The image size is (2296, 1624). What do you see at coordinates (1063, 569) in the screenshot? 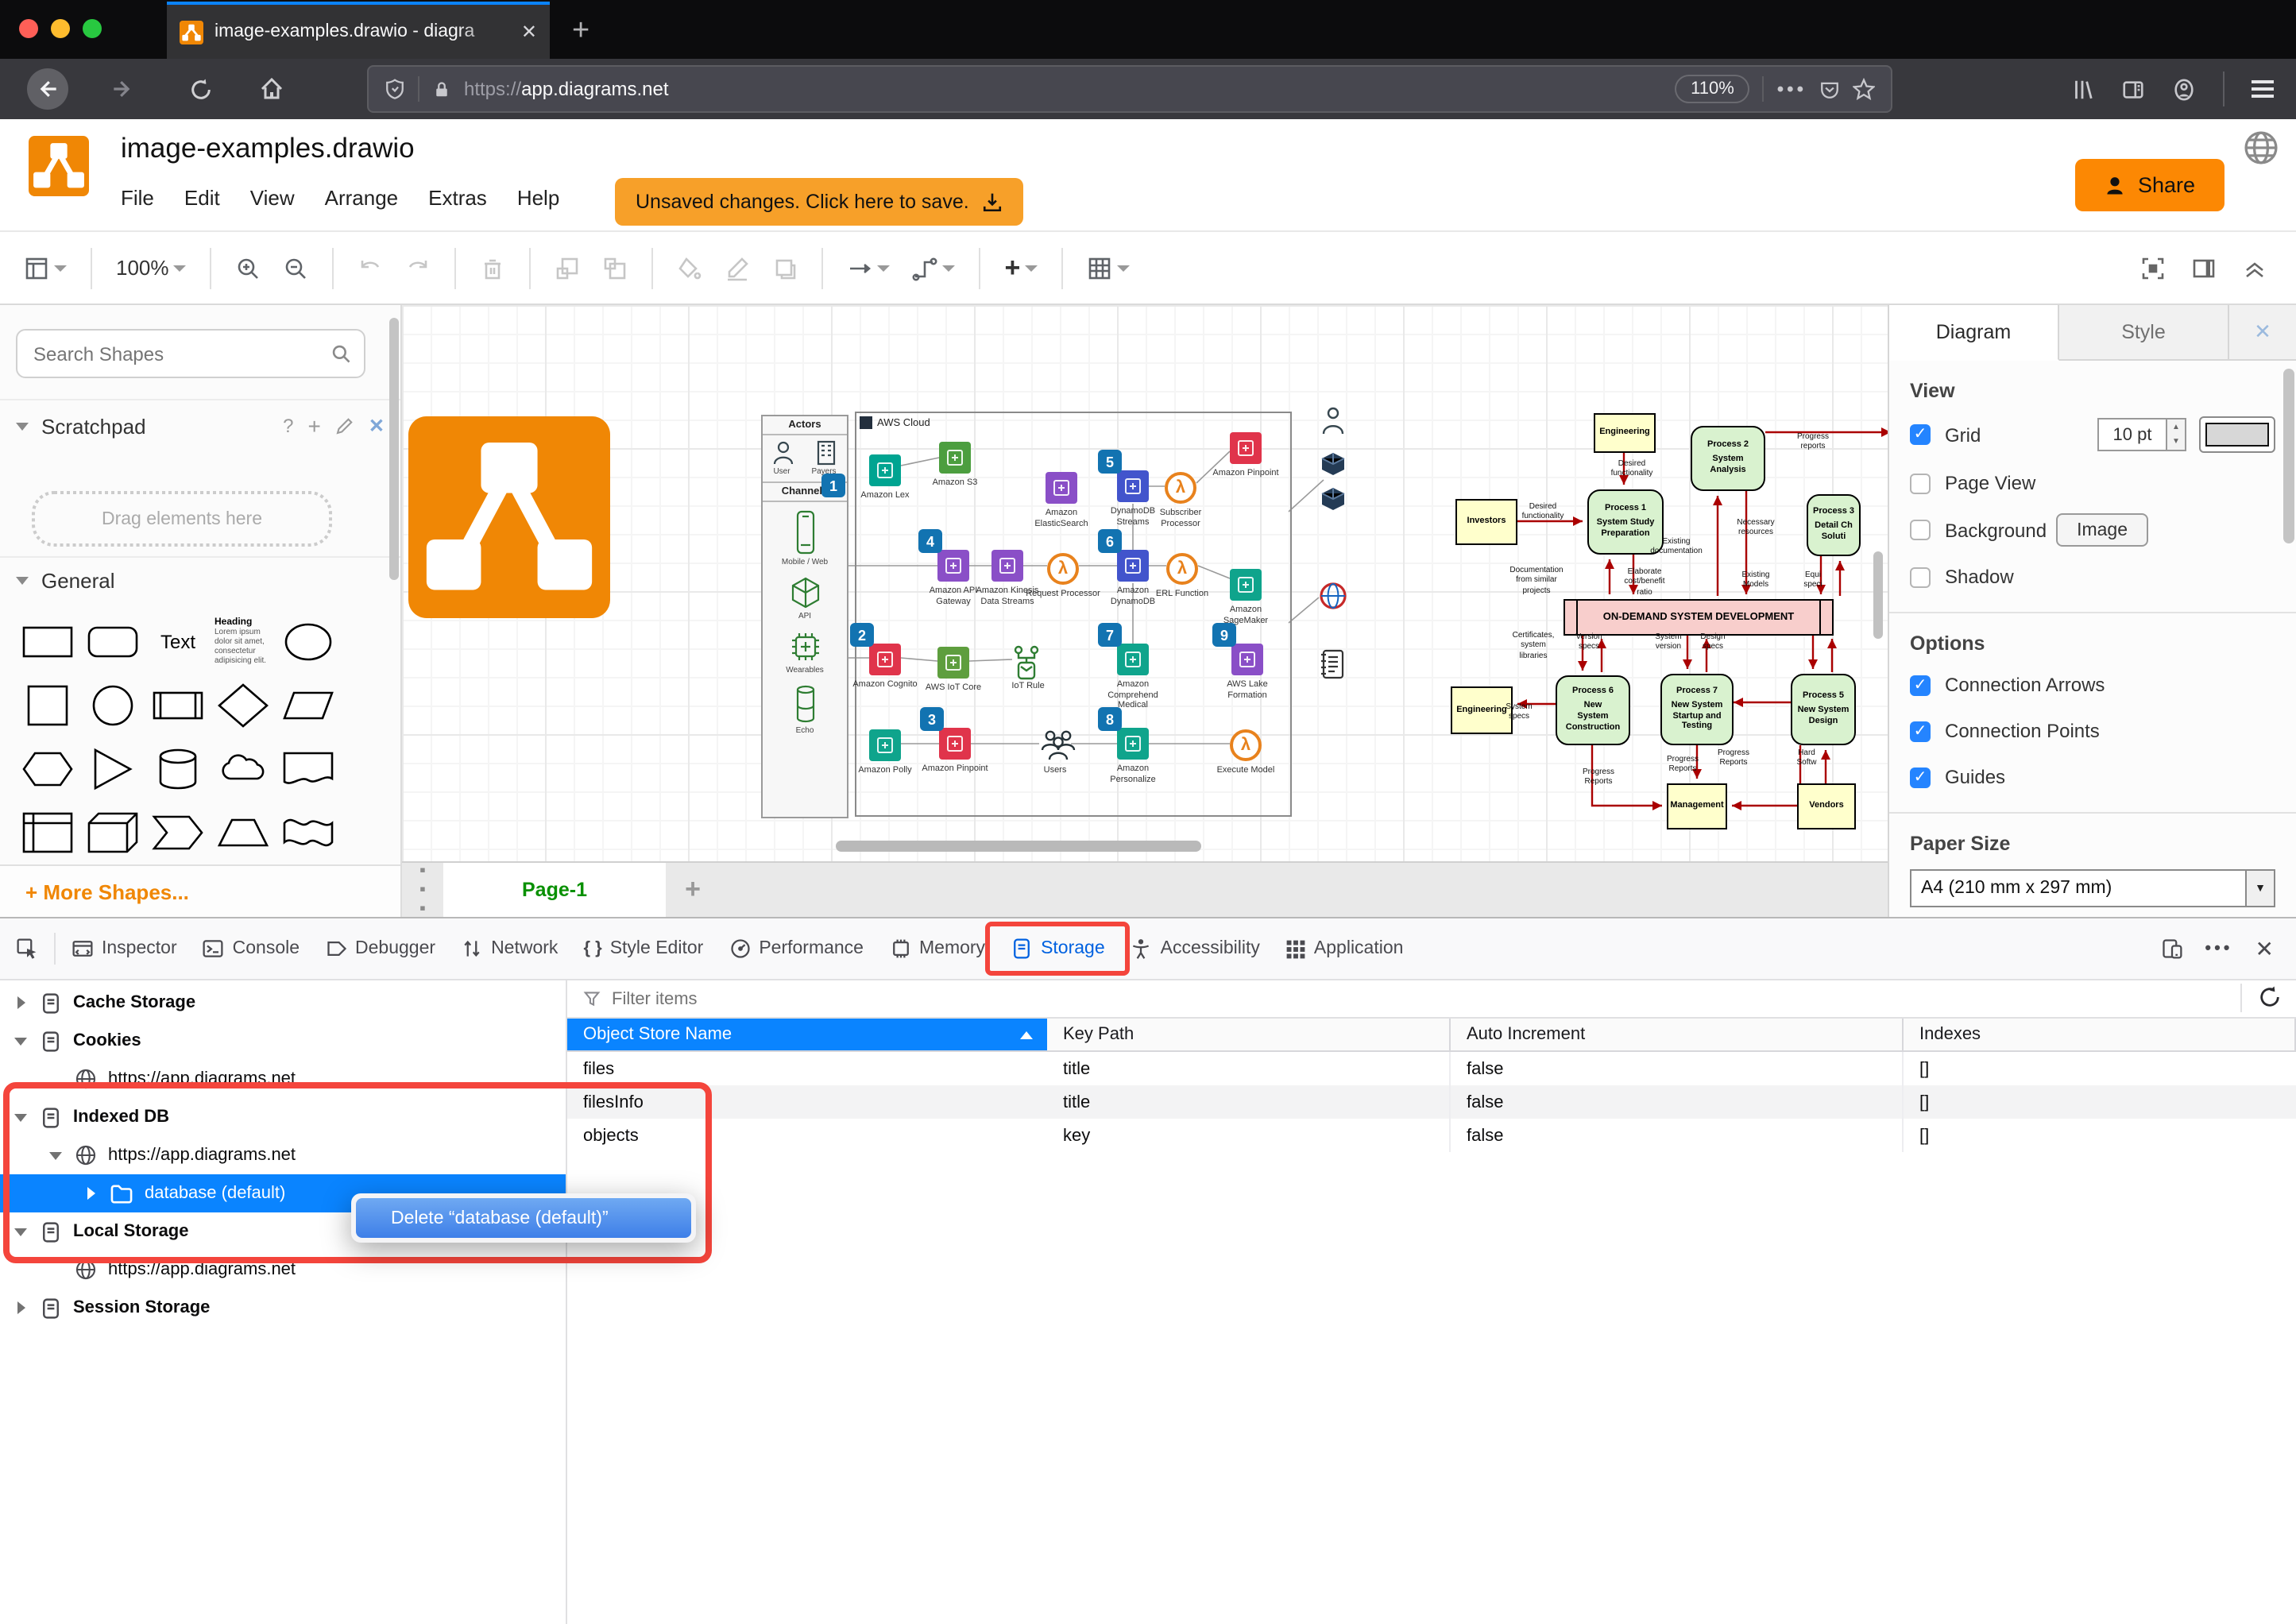
I see `request-processor-node: λ` at bounding box center [1063, 569].